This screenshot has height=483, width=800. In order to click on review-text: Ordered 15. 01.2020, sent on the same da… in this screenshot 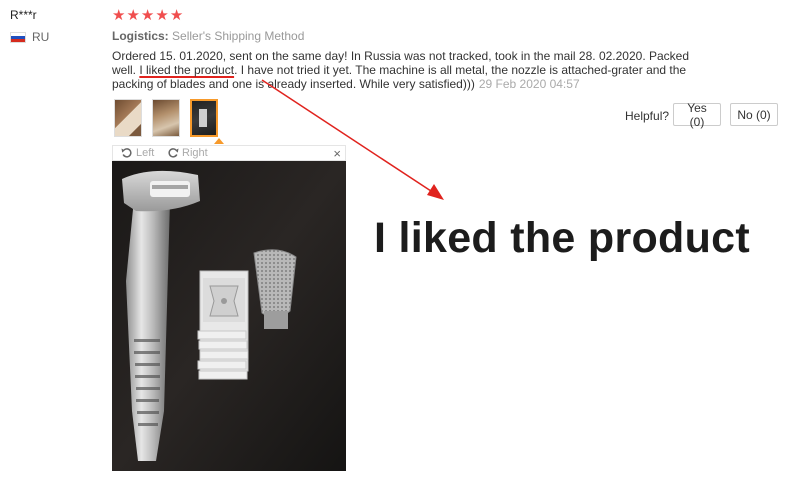, I will do `click(412, 70)`.